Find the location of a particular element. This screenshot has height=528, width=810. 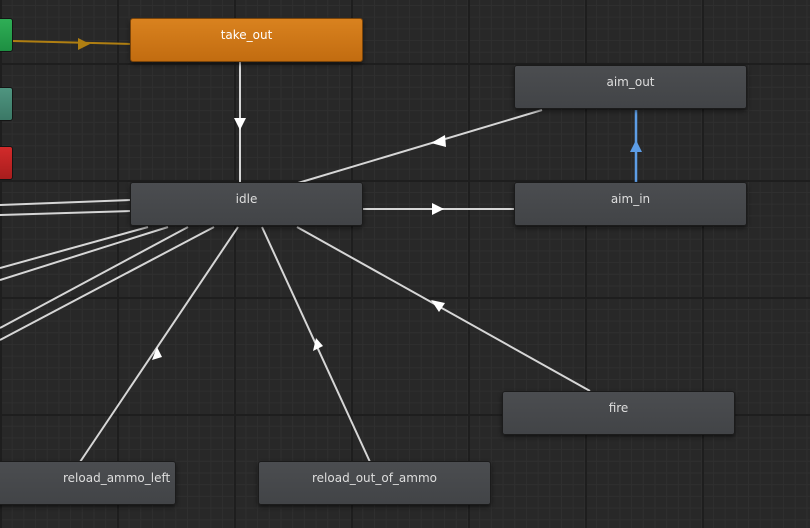

transition-idle-offscreen-d is located at coordinates (107, 283).